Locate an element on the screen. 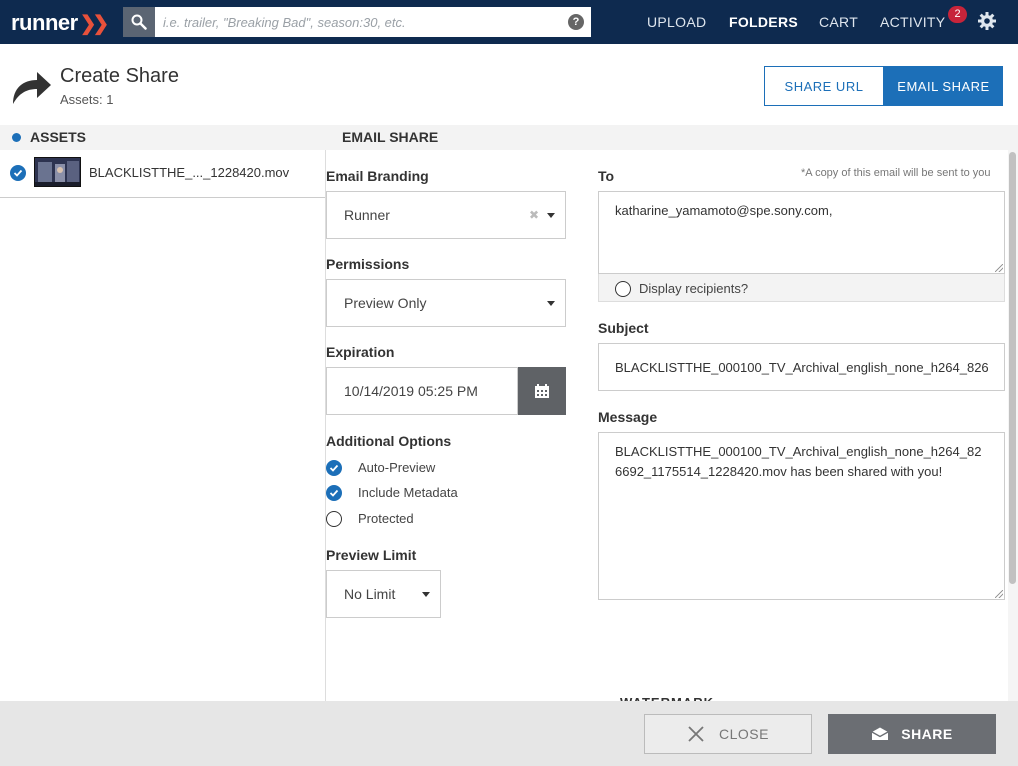 This screenshot has height=766, width=1018. envelope-icon is located at coordinates (880, 733).